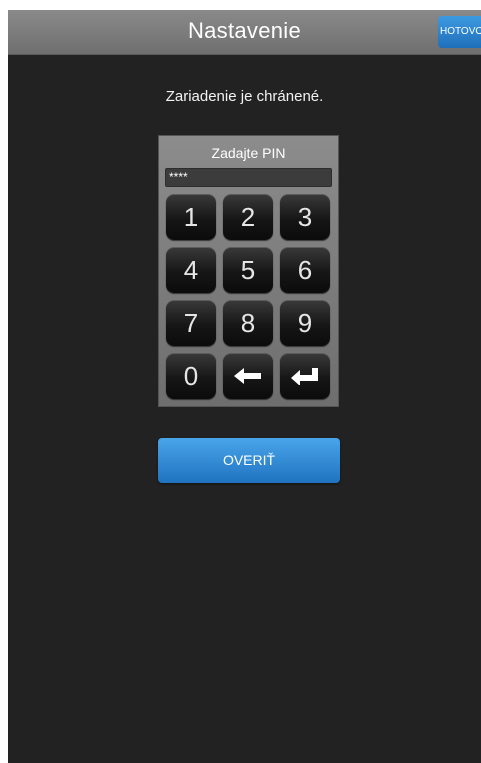 Image resolution: width=481 pixels, height=763 pixels. Describe the element at coordinates (305, 270) in the screenshot. I see `key-6: 6` at that location.